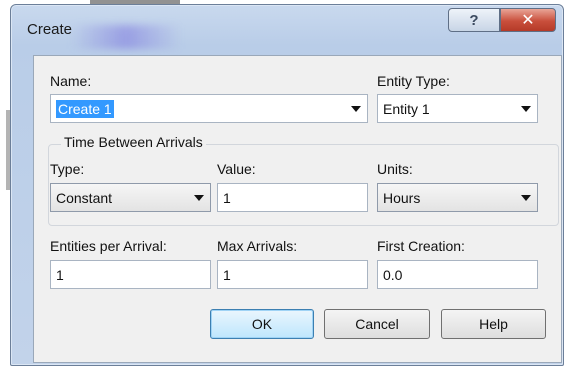  What do you see at coordinates (85, 109) in the screenshot?
I see `name-value: Create 1` at bounding box center [85, 109].